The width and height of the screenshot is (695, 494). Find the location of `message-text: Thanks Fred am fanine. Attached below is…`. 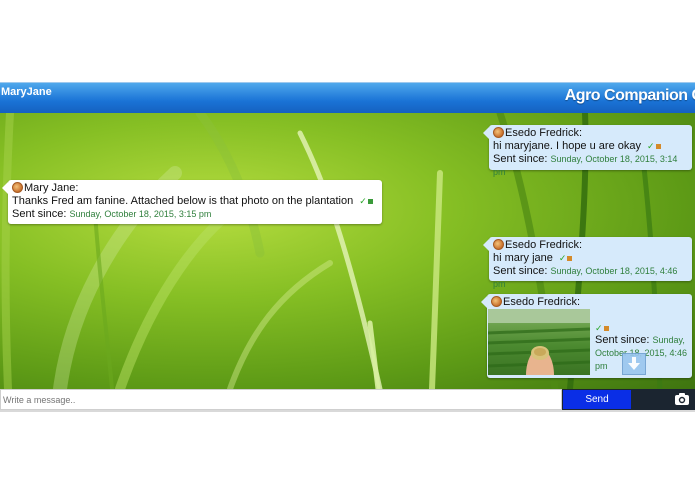

message-text: Thanks Fred am fanine. Attached below is… is located at coordinates (183, 201).